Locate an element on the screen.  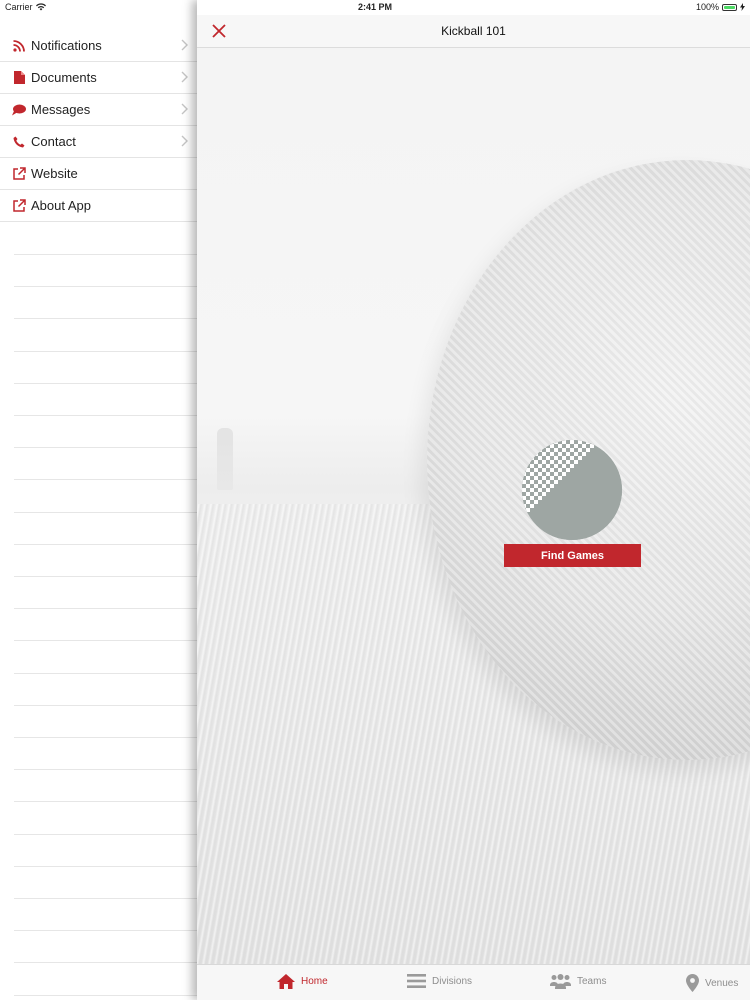
home-icon is located at coordinates (286, 981).